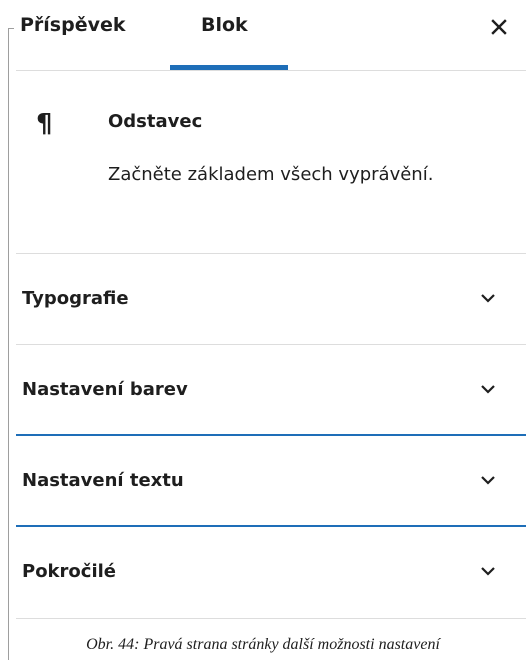 This screenshot has width=526, height=660. Describe the element at coordinates (8, 344) in the screenshot. I see `margin-rule` at that location.